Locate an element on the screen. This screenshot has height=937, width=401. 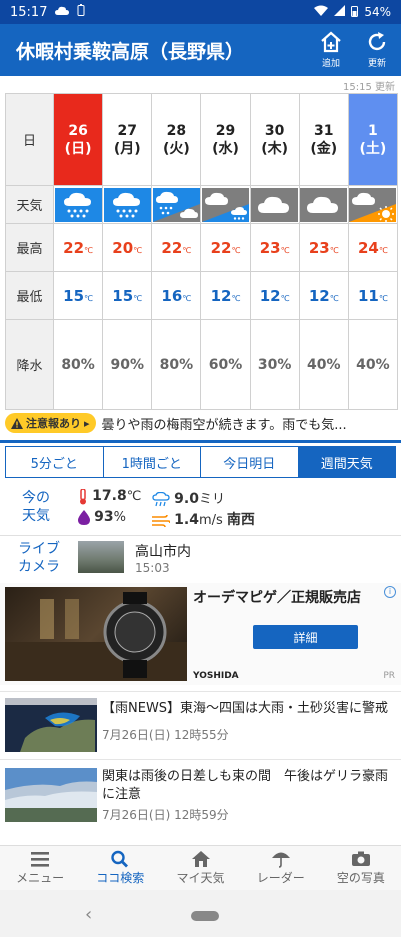
advertisement: オーデマピゲ／正規販売店 詳細 YOSHIDA PR i is located at coordinates (200, 634).